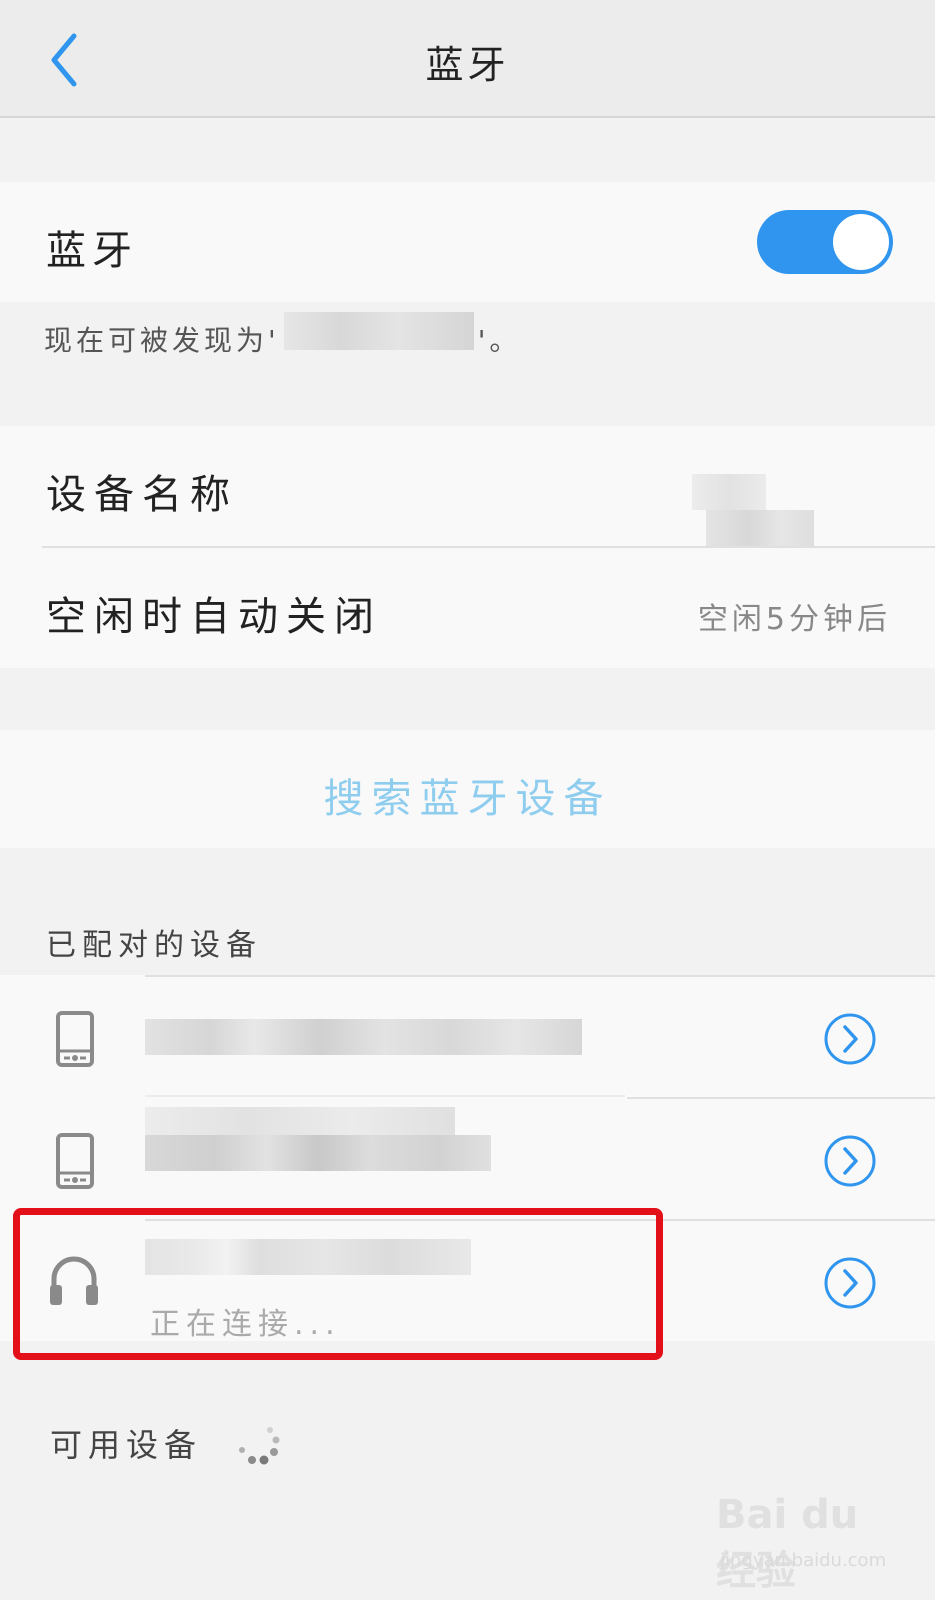 The image size is (935, 1600). I want to click on auto-off-value: 空闲5分钟后, so click(794, 619).